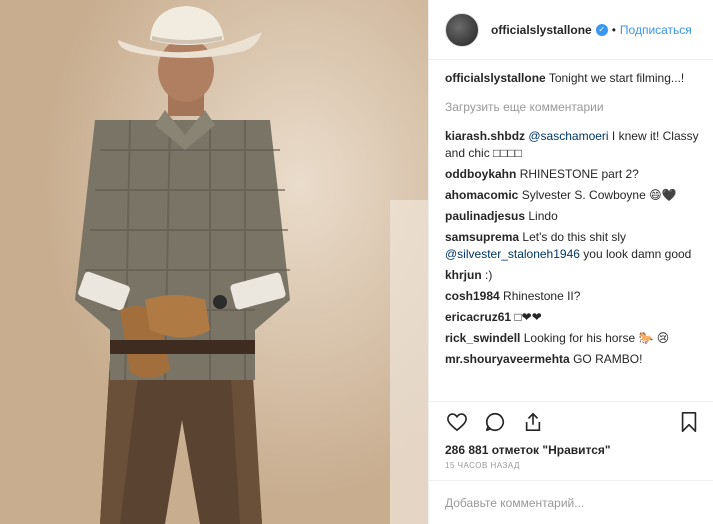 Image resolution: width=713 pixels, height=524 pixels. Describe the element at coordinates (478, 317) in the screenshot. I see `comment-username: ericacruz61` at that location.